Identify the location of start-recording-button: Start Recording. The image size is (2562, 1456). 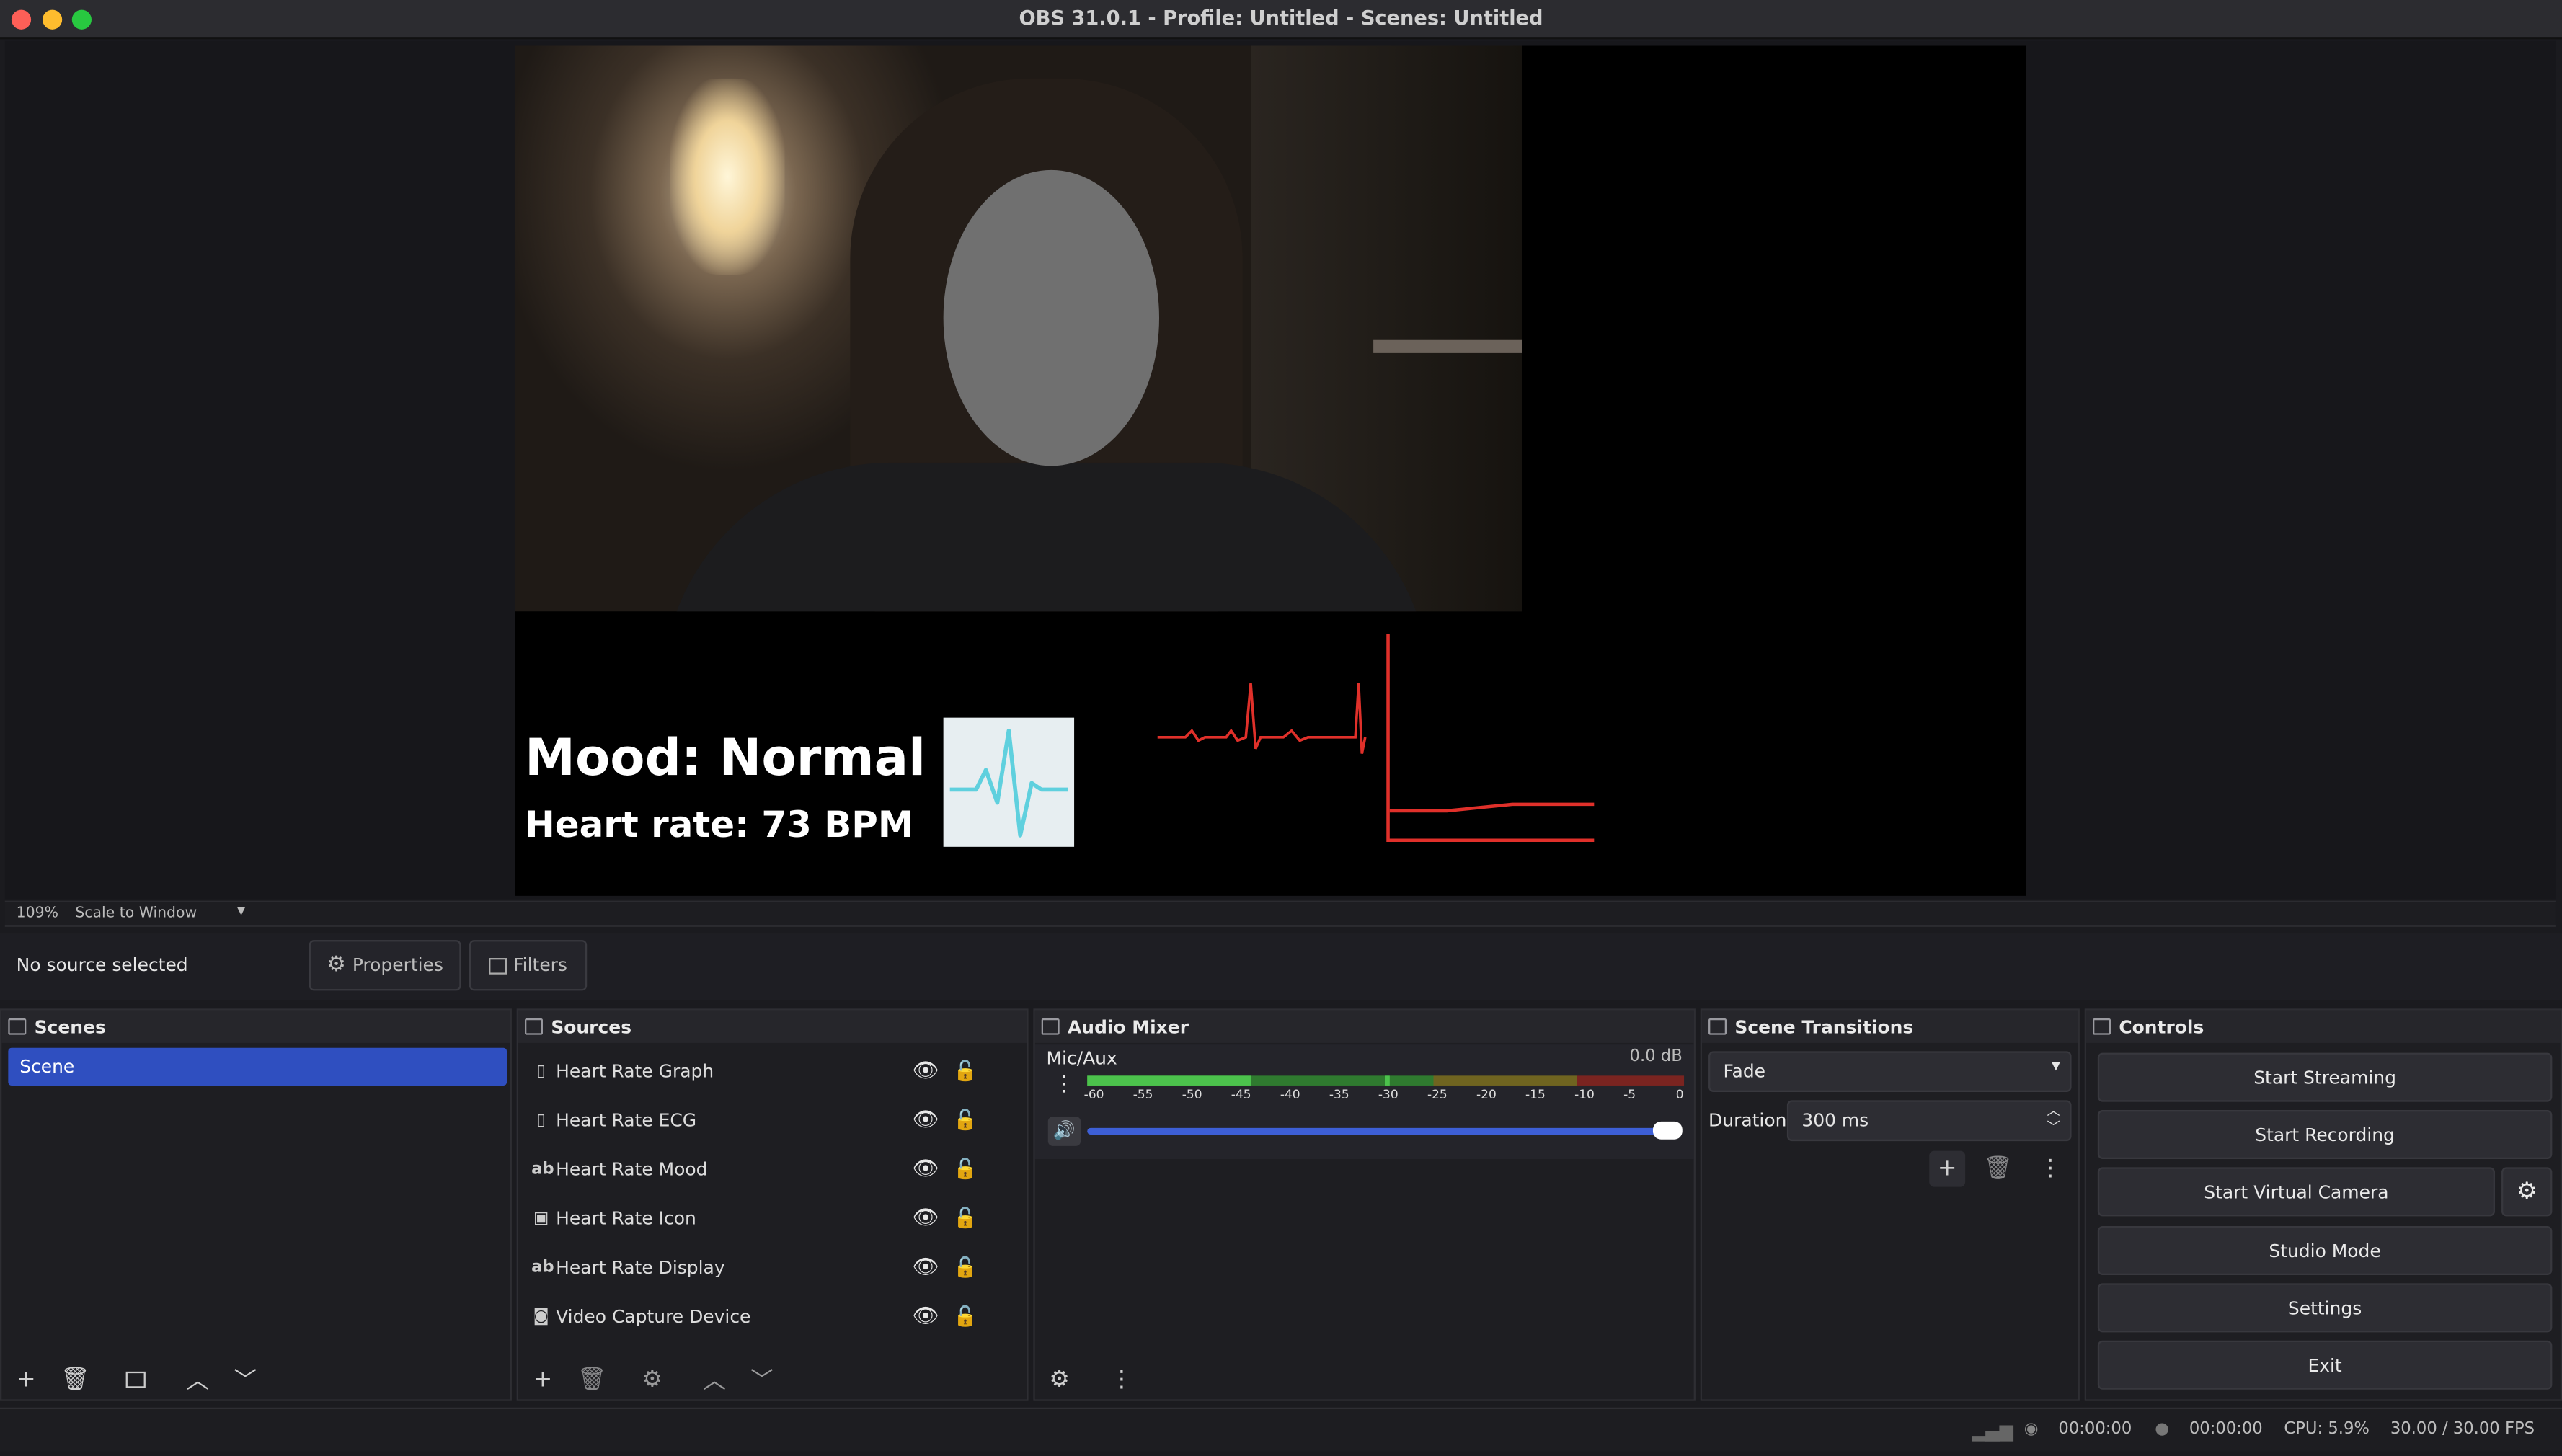
(2325, 1134).